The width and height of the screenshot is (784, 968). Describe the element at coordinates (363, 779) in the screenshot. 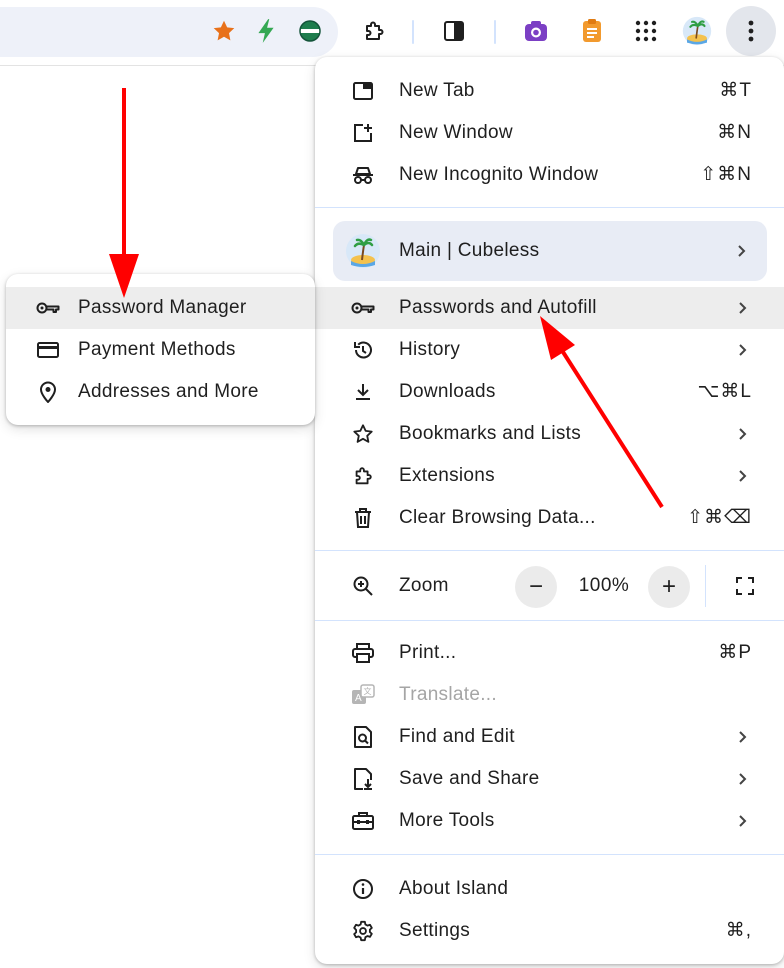

I see `save-page-icon` at that location.